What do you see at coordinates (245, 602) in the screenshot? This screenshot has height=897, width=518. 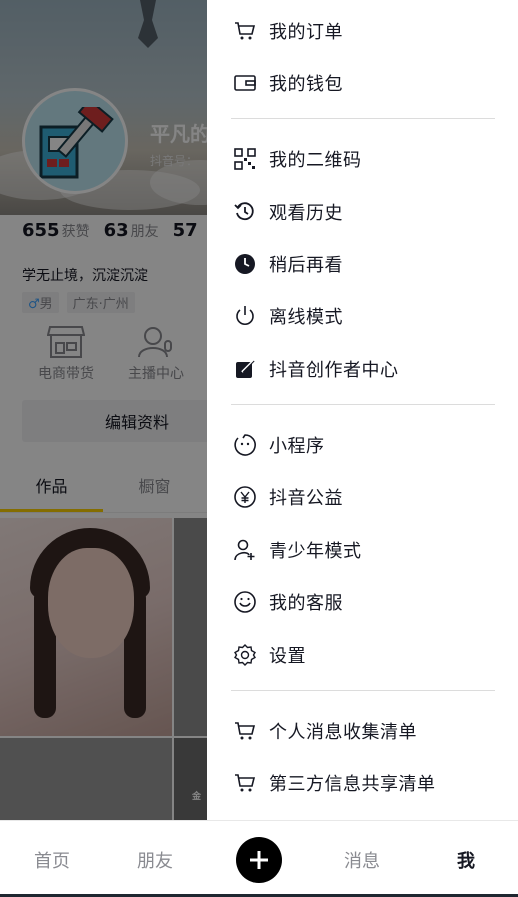 I see `smile-icon` at bounding box center [245, 602].